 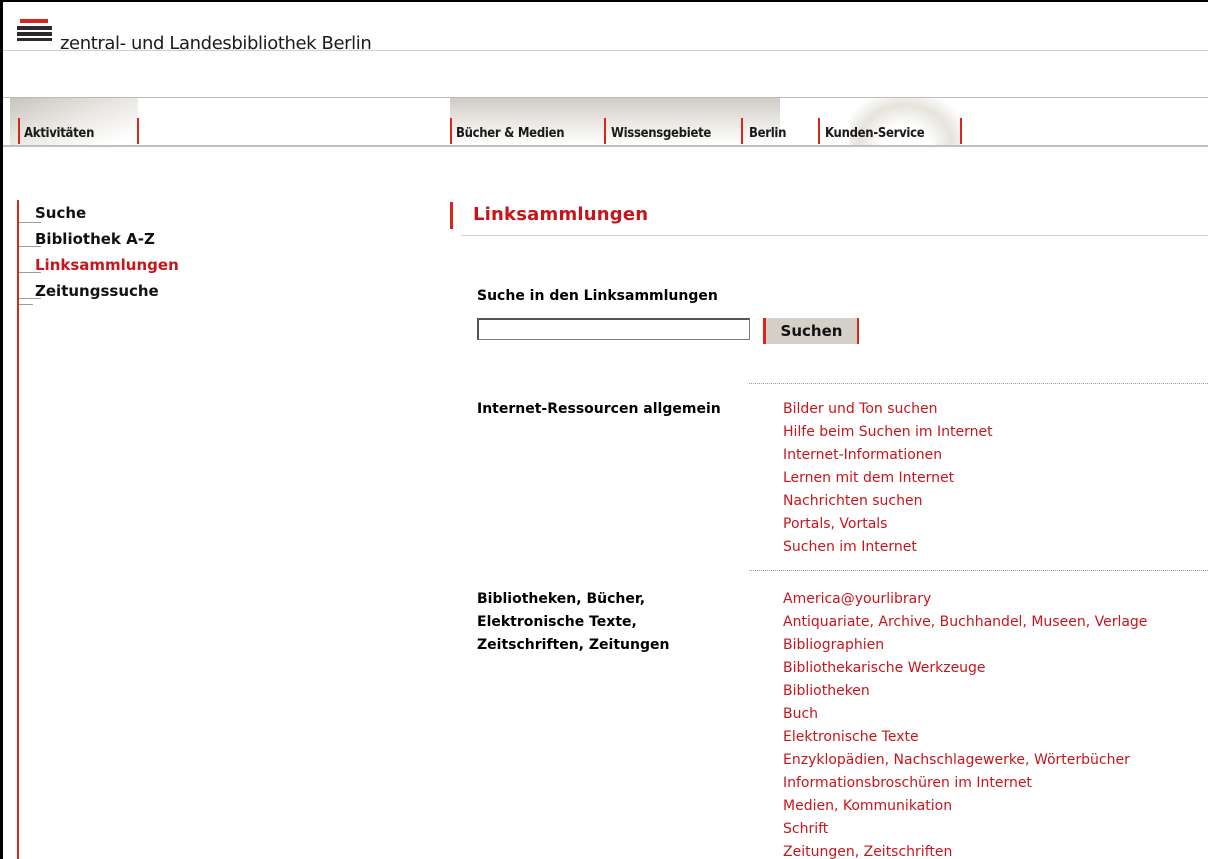 What do you see at coordinates (888, 409) in the screenshot?
I see `list-item-link: Bilder und Ton suchen` at bounding box center [888, 409].